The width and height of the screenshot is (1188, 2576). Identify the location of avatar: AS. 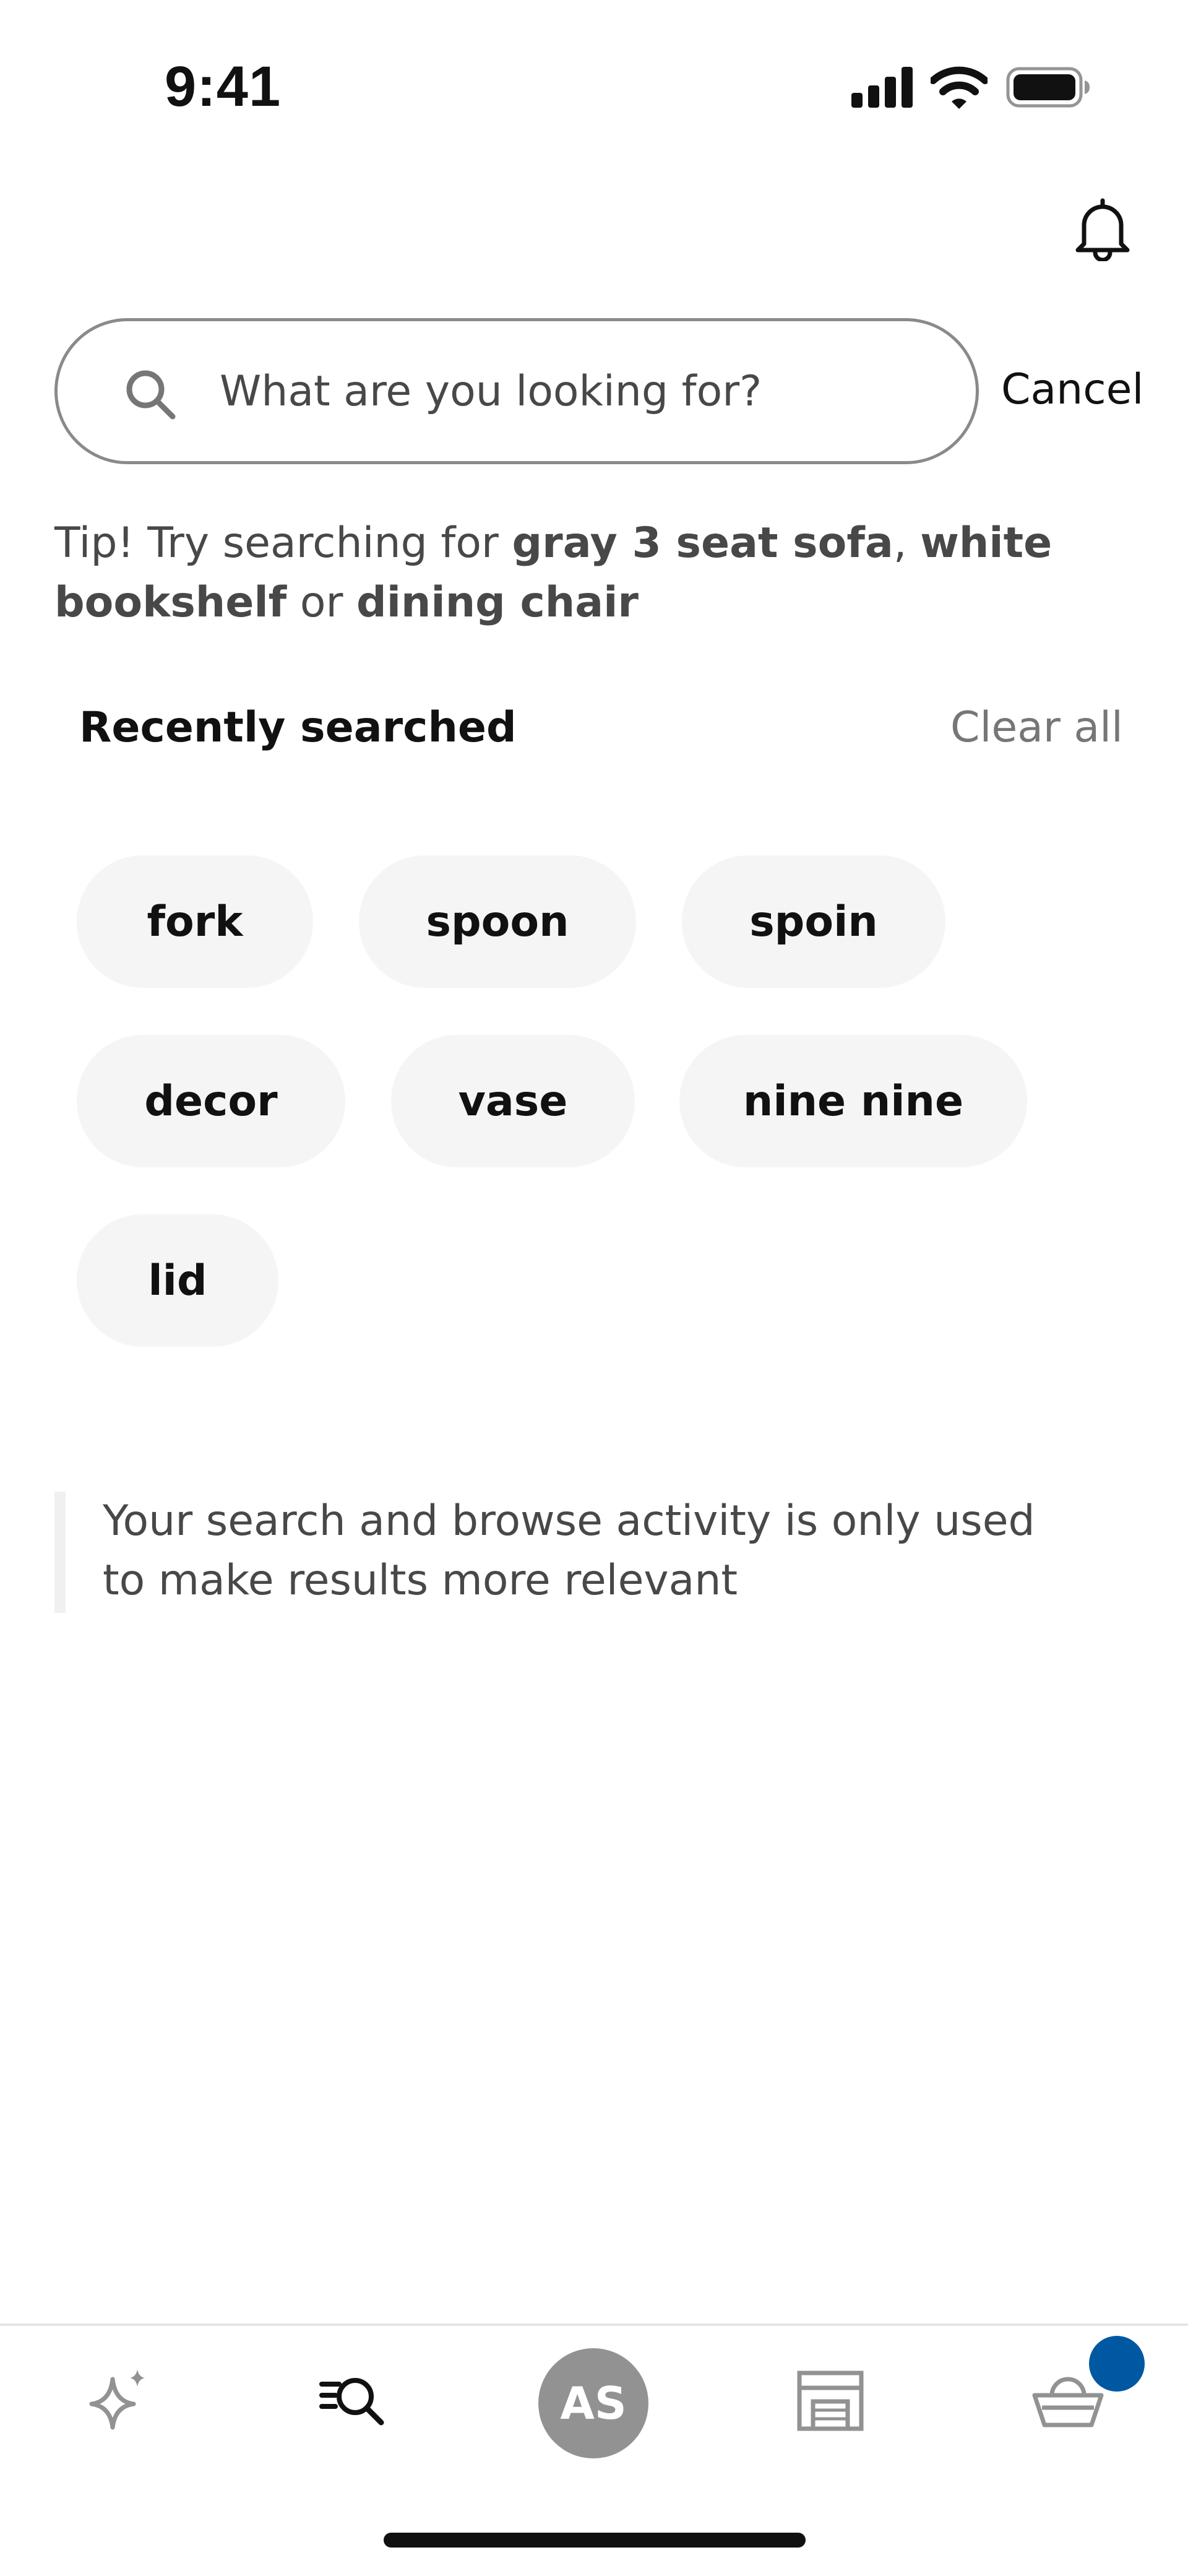
(593, 2403).